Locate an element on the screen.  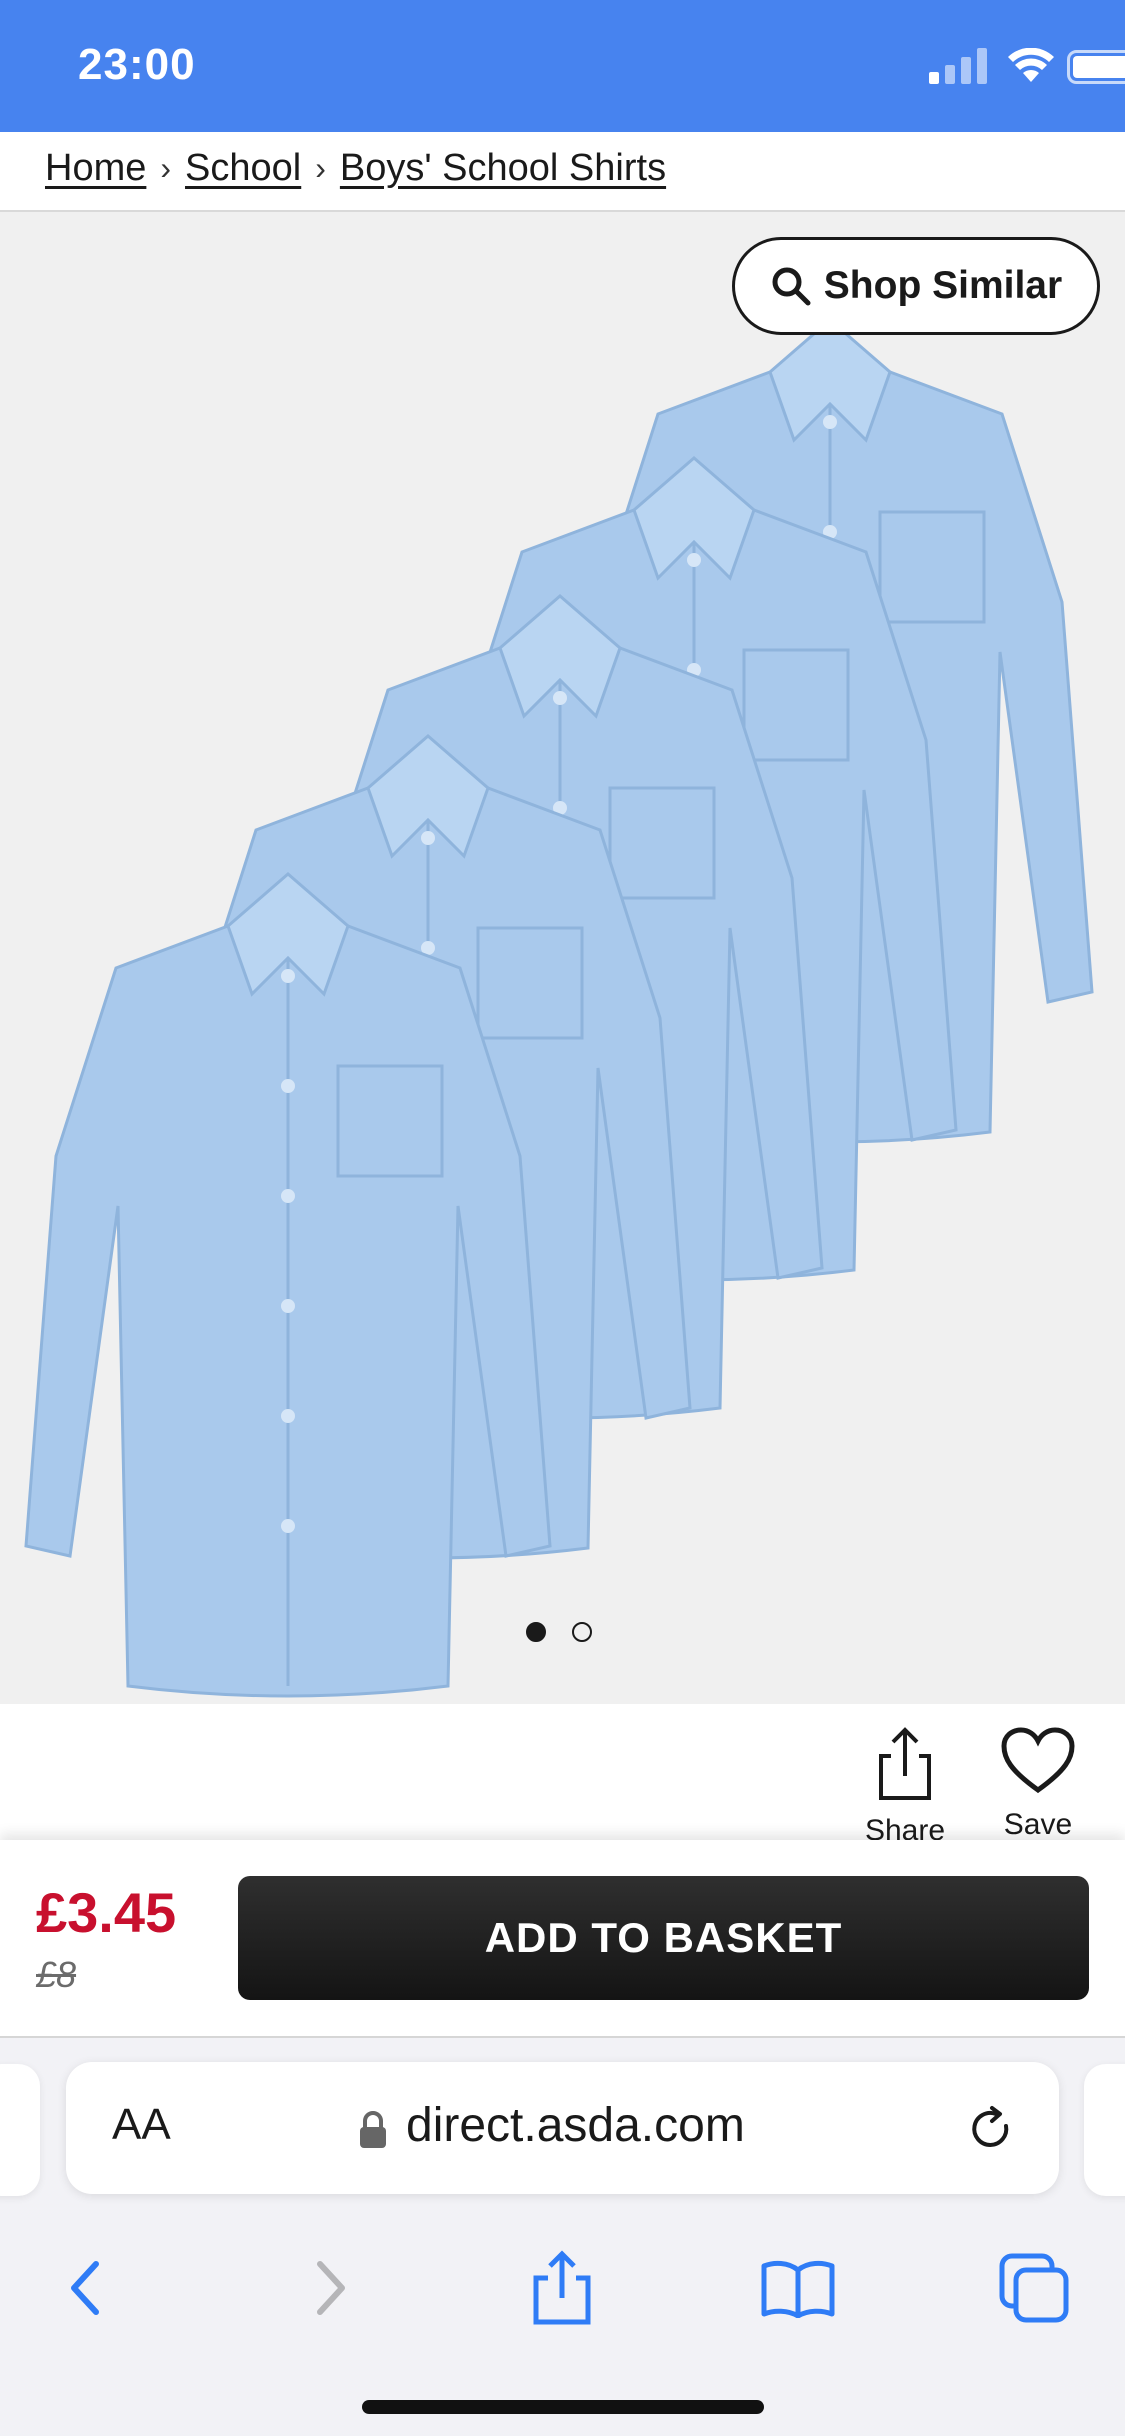
status-time: 23:00 is located at coordinates (137, 64).